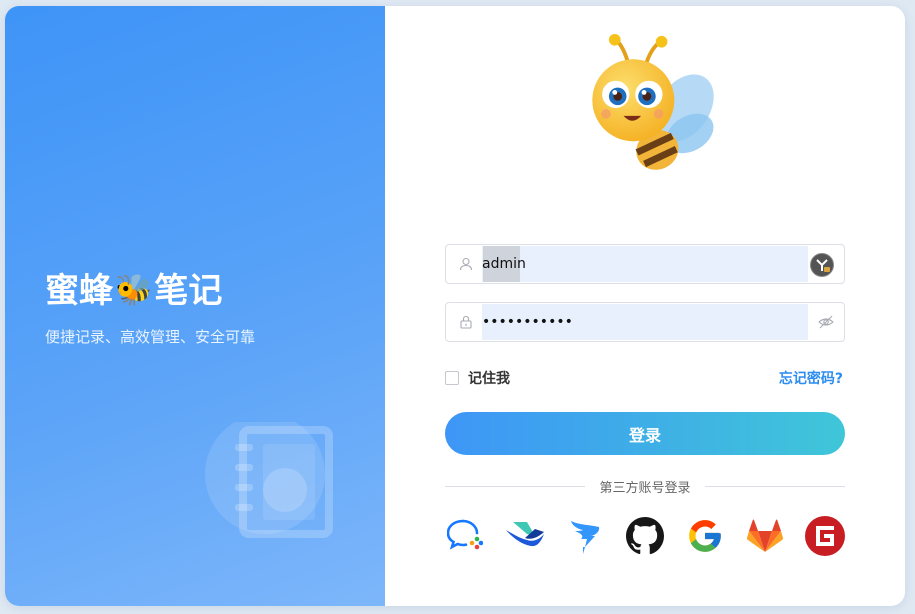 The height and width of the screenshot is (614, 915). Describe the element at coordinates (632, 322) in the screenshot. I see `password-input` at that location.